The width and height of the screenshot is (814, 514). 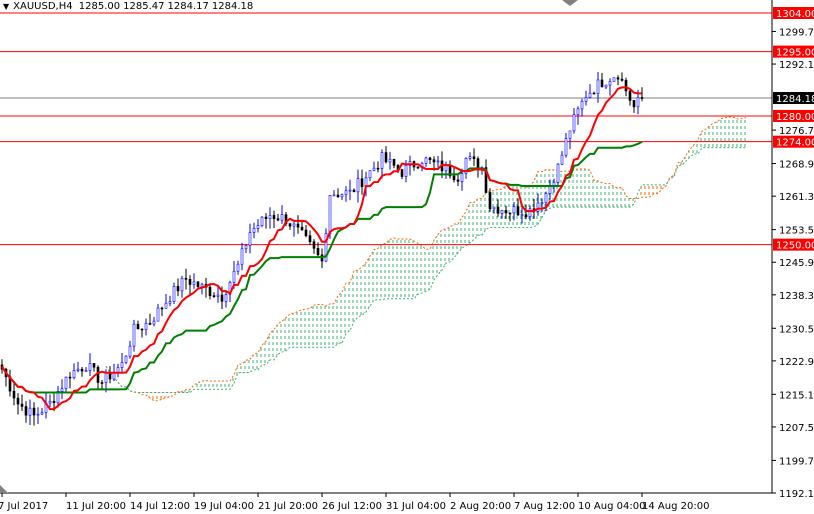 What do you see at coordinates (796, 131) in the screenshot?
I see `y-tick-label: 1276.70` at bounding box center [796, 131].